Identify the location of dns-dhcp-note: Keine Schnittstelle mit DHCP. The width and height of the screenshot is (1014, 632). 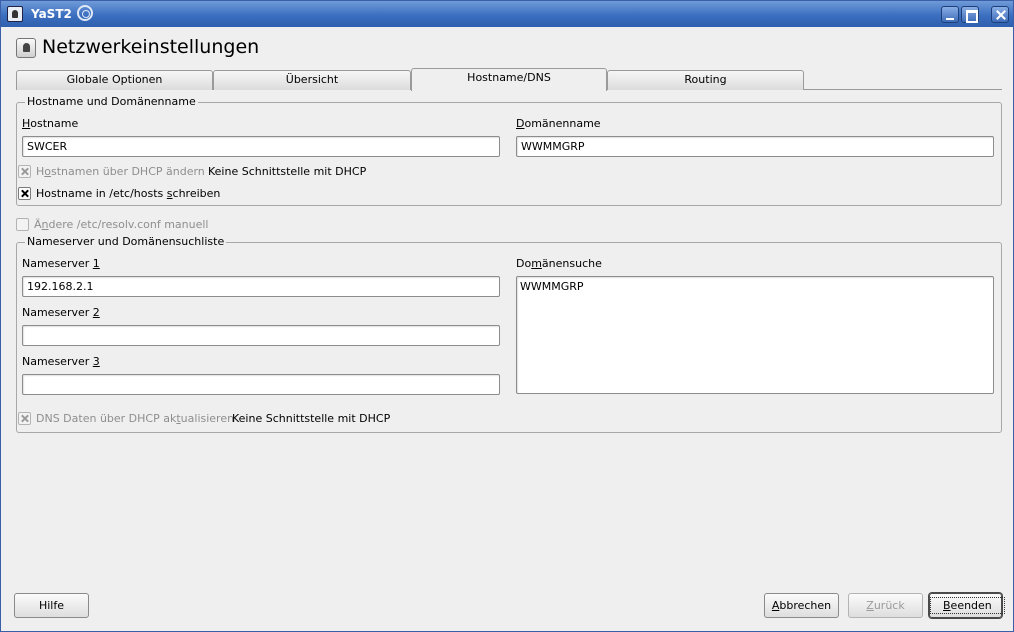
(311, 418).